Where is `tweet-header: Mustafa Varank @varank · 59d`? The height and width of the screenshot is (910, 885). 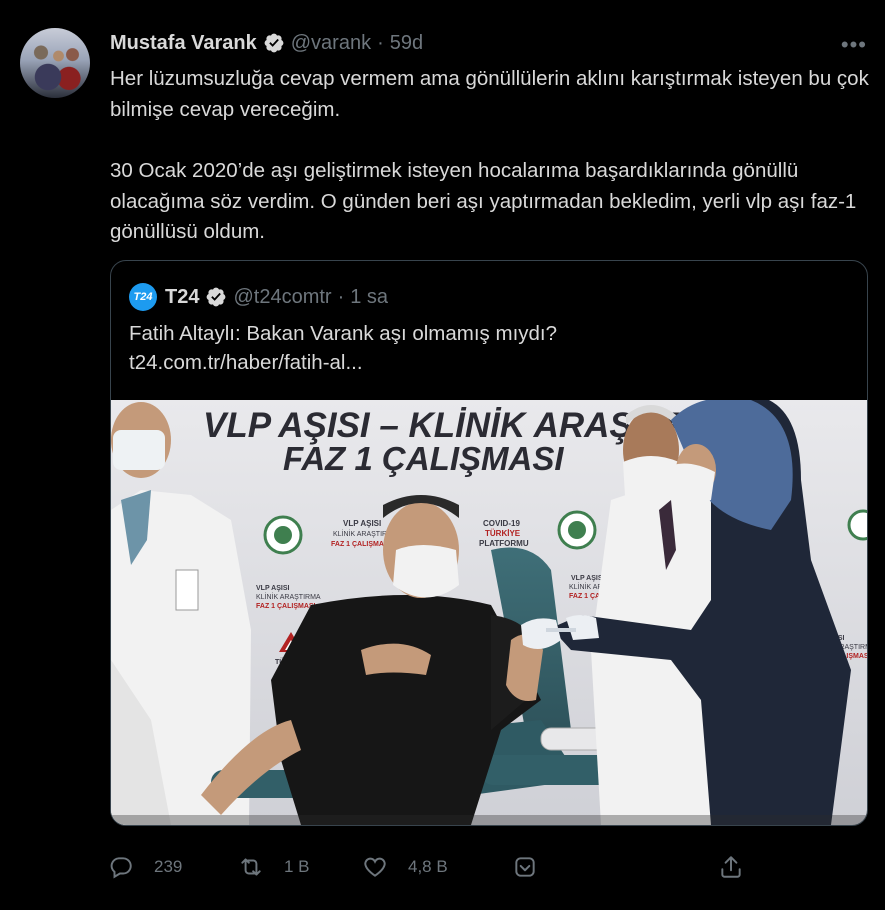
tweet-header: Mustafa Varank @varank · 59d is located at coordinates (266, 43).